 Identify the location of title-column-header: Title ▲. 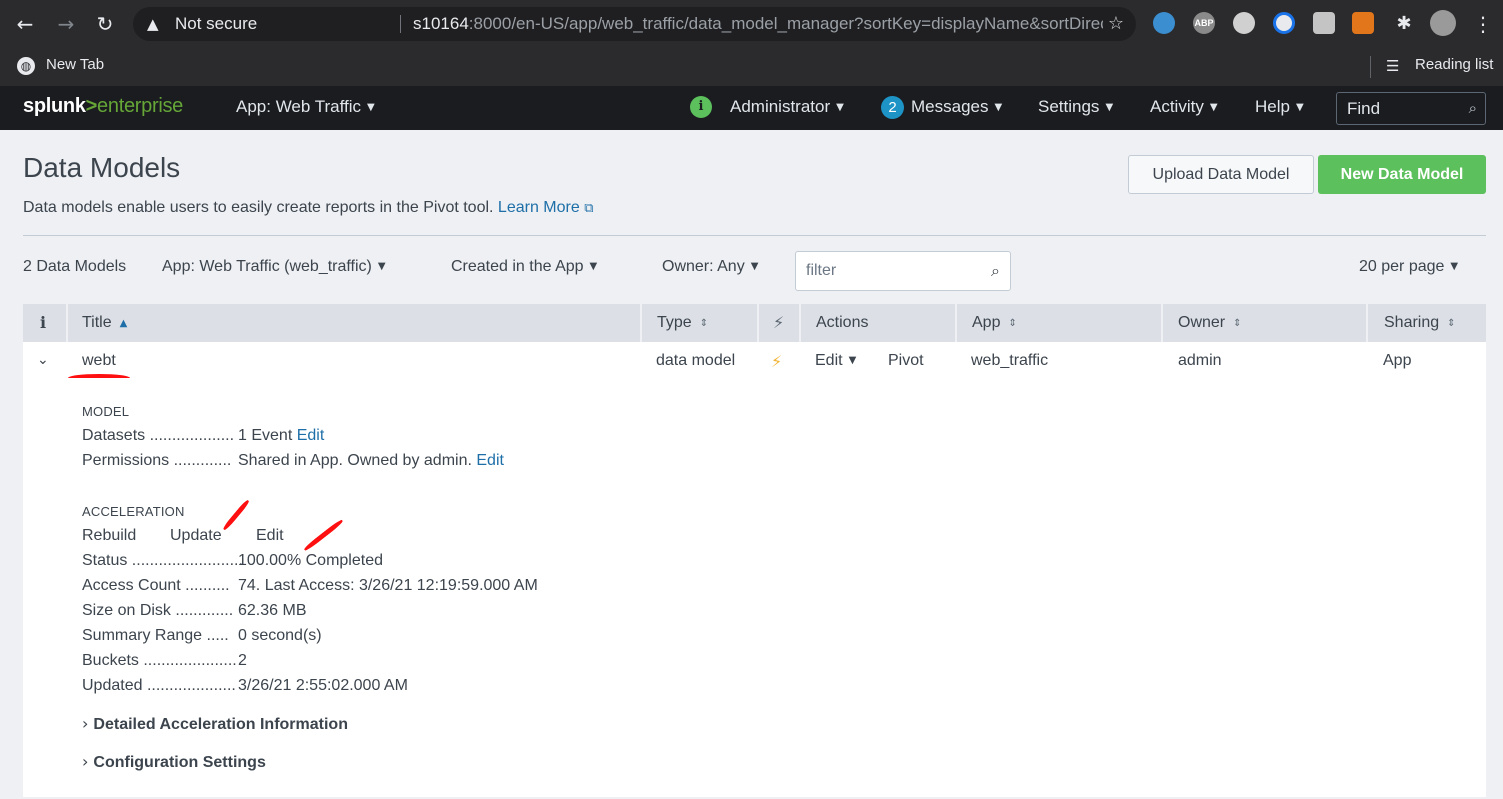
(104, 323).